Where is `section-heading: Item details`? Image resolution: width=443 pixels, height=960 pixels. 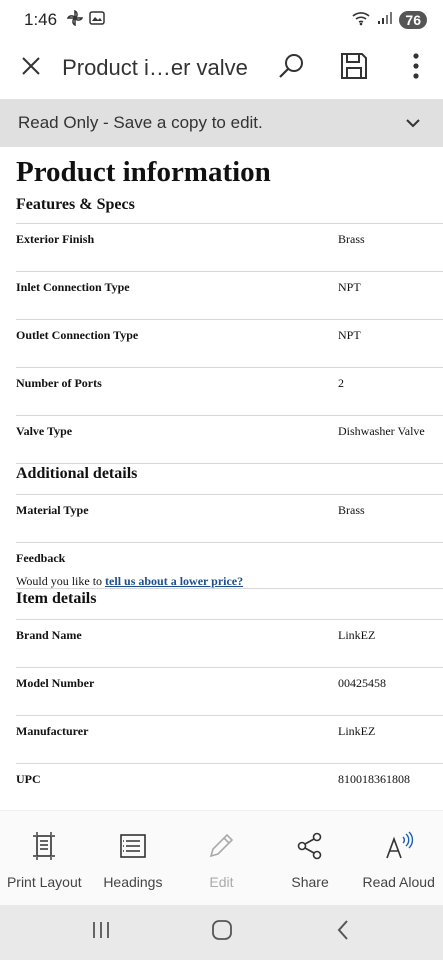 section-heading: Item details is located at coordinates (56, 598).